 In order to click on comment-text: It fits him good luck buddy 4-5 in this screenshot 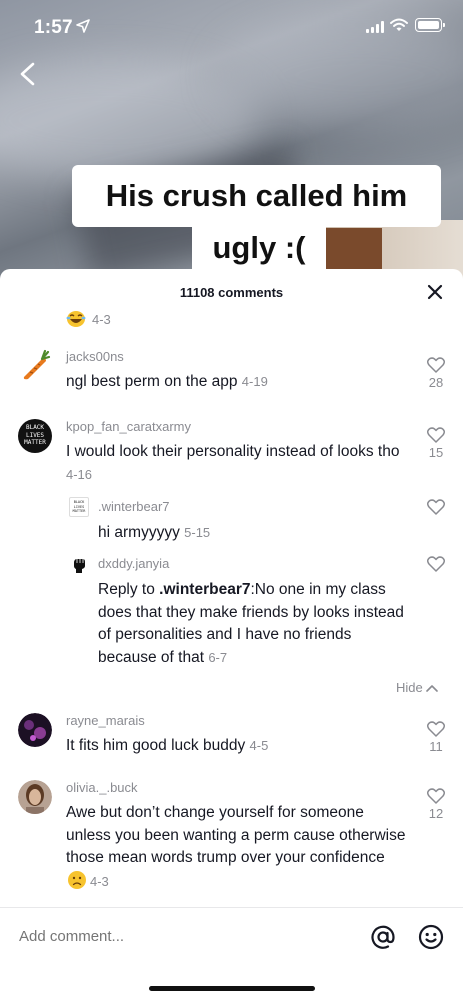, I will do `click(226, 746)`.